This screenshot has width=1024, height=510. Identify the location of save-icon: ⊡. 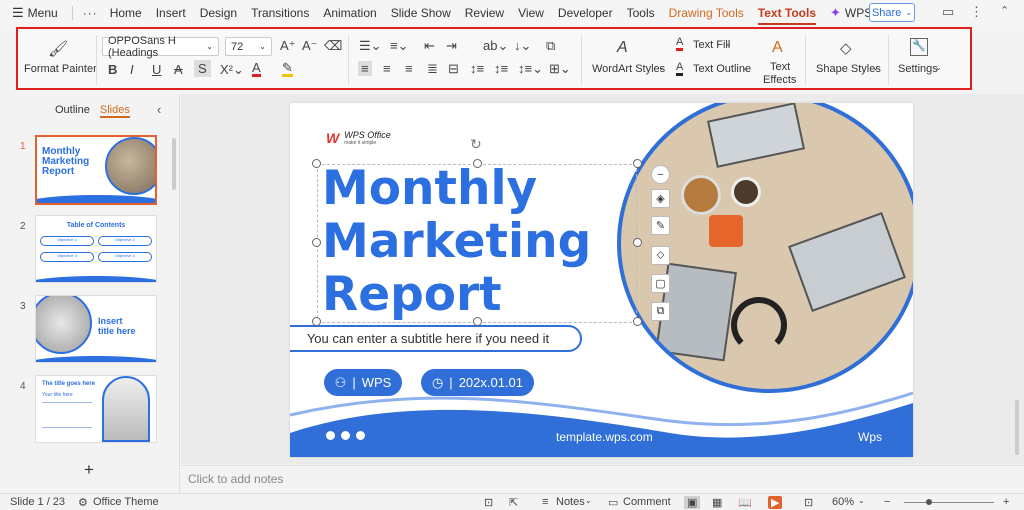
(488, 502).